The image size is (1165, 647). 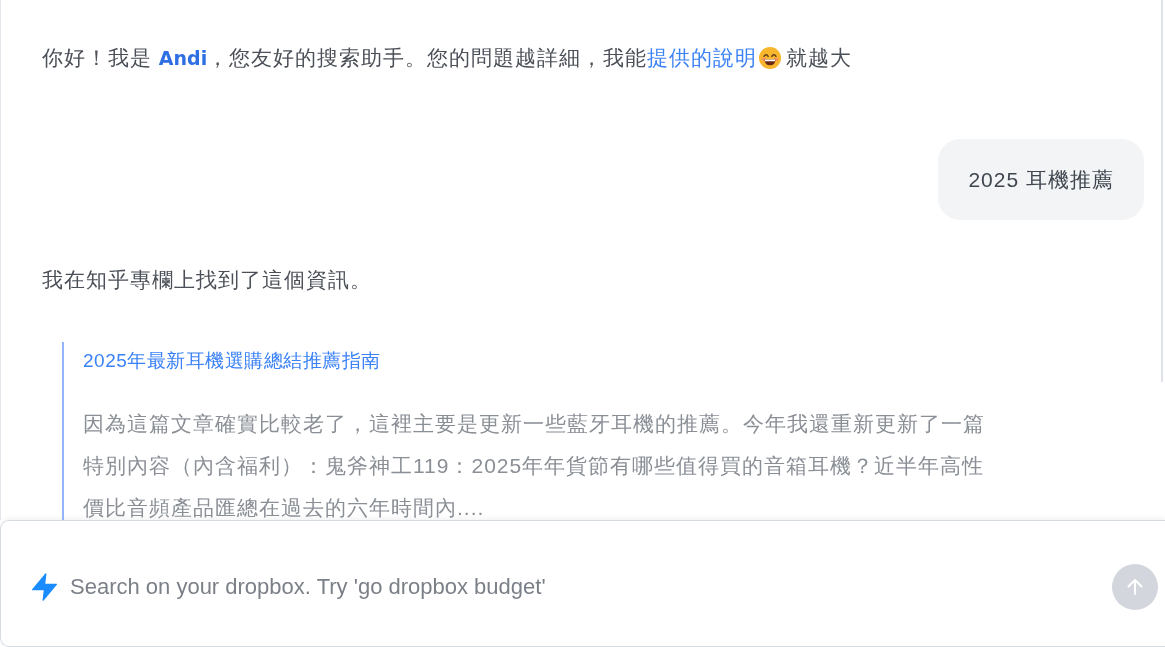 What do you see at coordinates (1162, 191) in the screenshot?
I see `scrollbar-thumb` at bounding box center [1162, 191].